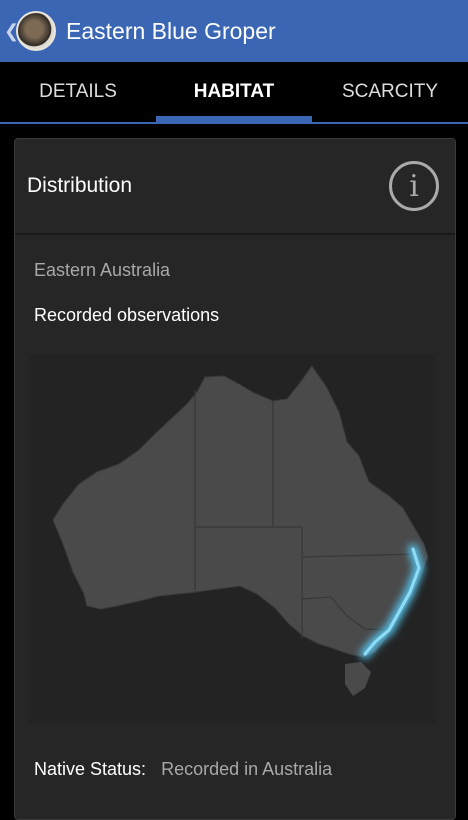  What do you see at coordinates (11, 31) in the screenshot?
I see `chevron-left-icon: ❮` at bounding box center [11, 31].